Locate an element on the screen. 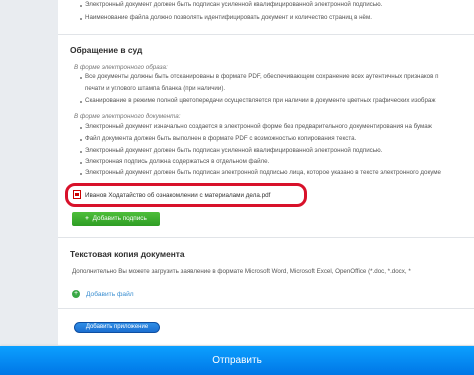 This screenshot has height=375, width=474. add-attachment-button: Добавить приложение is located at coordinates (117, 327).